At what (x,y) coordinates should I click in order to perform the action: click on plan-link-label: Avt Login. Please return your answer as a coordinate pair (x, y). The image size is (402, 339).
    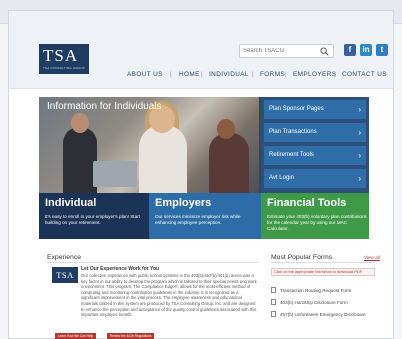
    Looking at the image, I should click on (281, 178).